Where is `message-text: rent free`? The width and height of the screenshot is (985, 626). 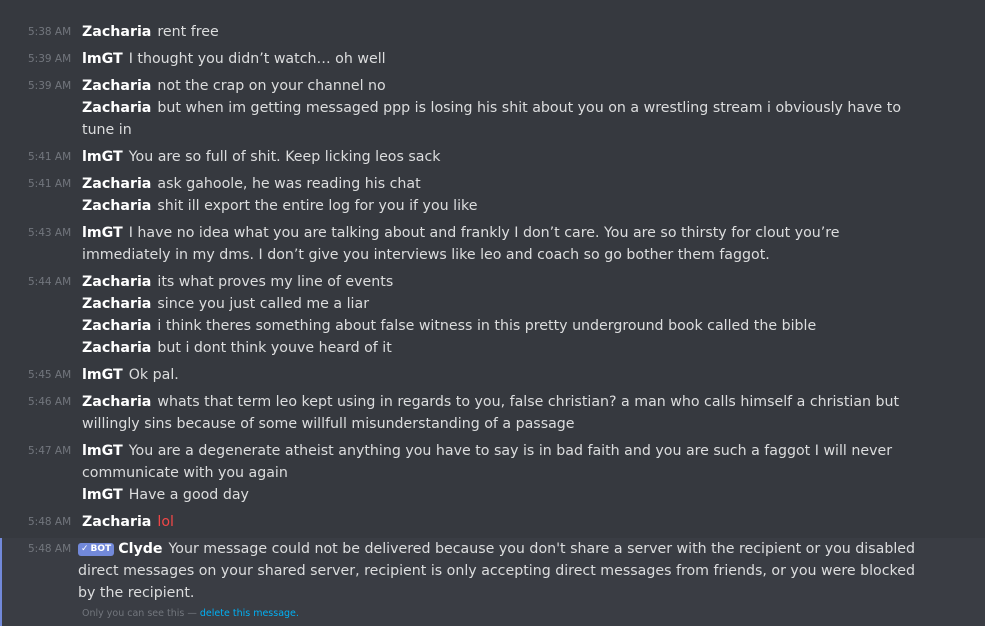
message-text: rent free is located at coordinates (188, 32).